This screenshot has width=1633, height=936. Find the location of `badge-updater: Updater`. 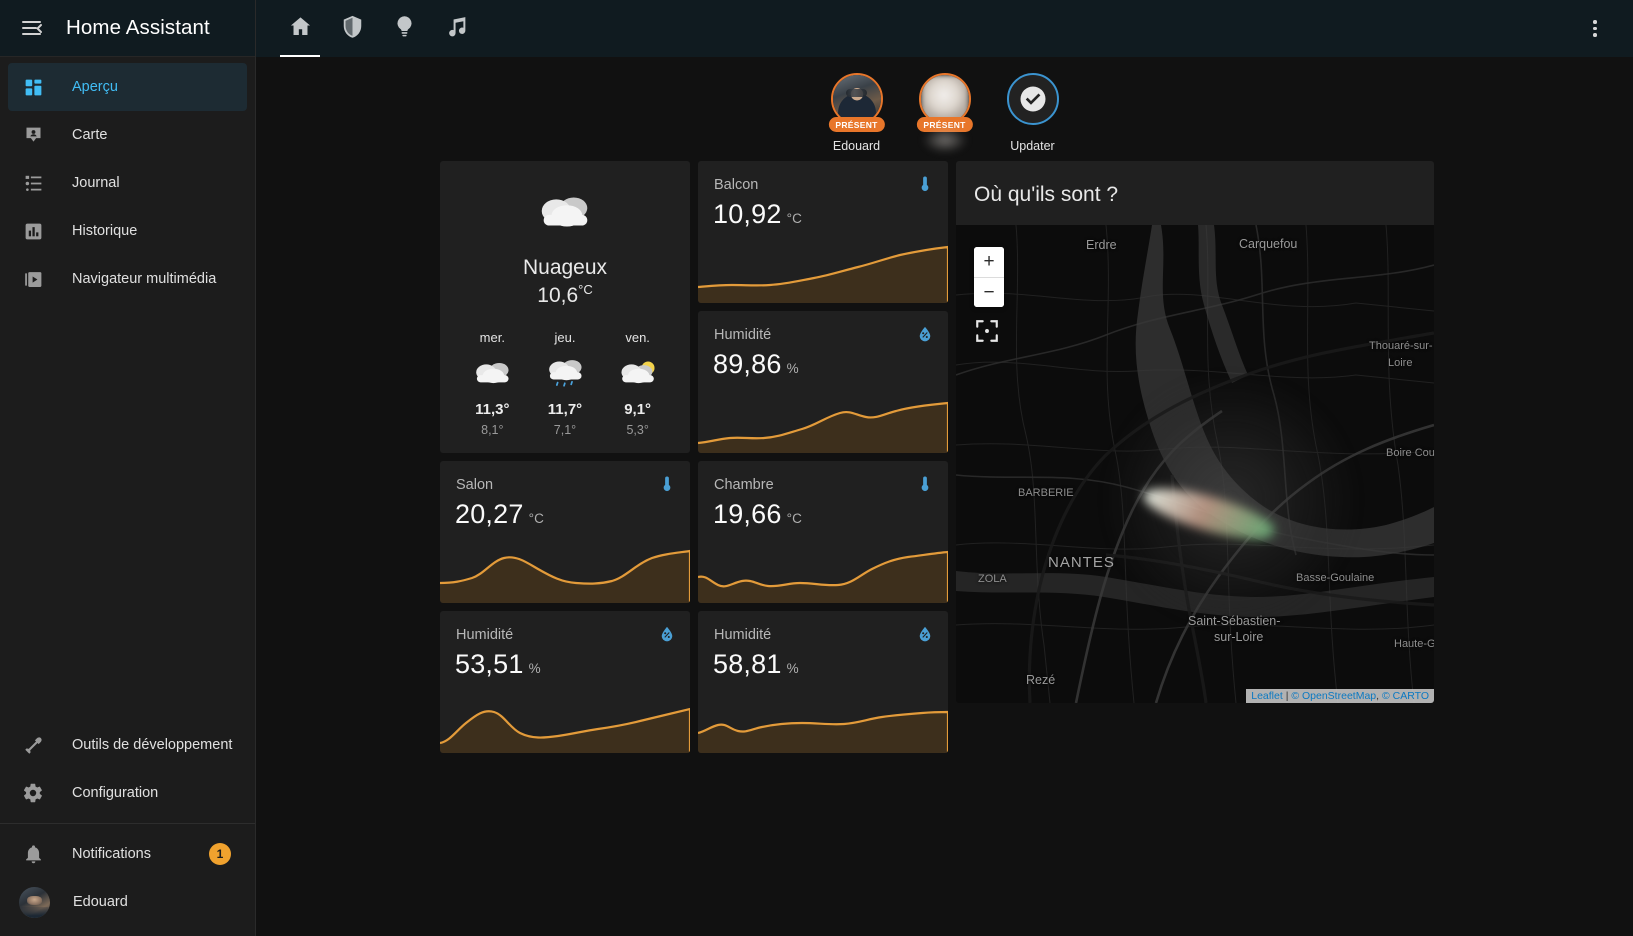

badge-updater: Updater is located at coordinates (1033, 113).